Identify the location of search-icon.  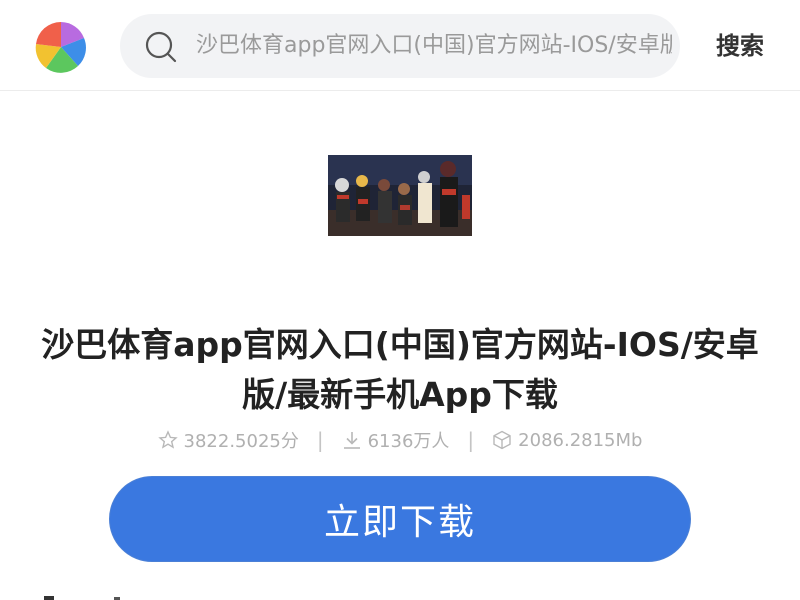
(161, 47).